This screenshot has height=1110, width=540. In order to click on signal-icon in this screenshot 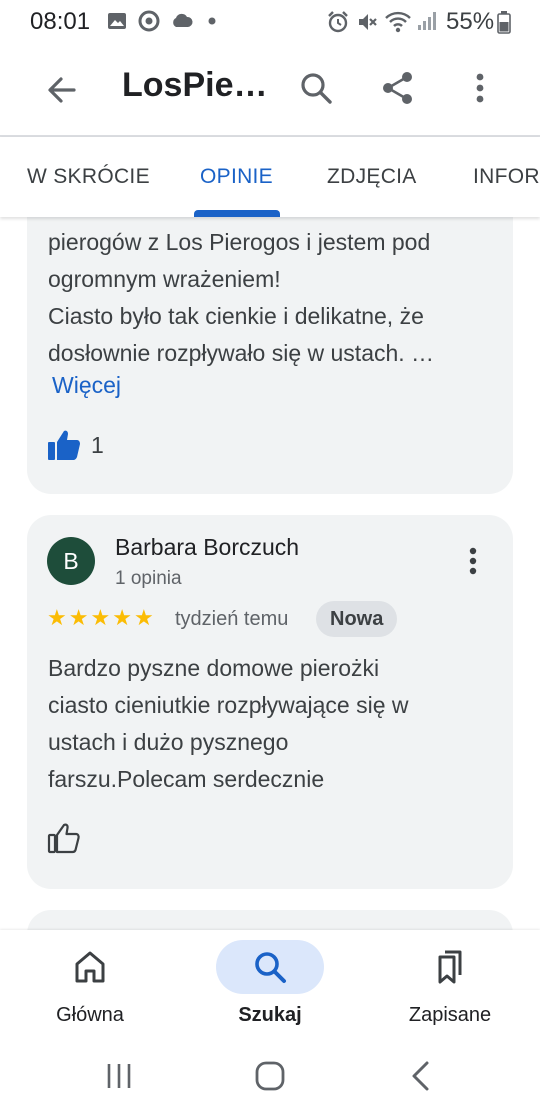, I will do `click(427, 21)`.